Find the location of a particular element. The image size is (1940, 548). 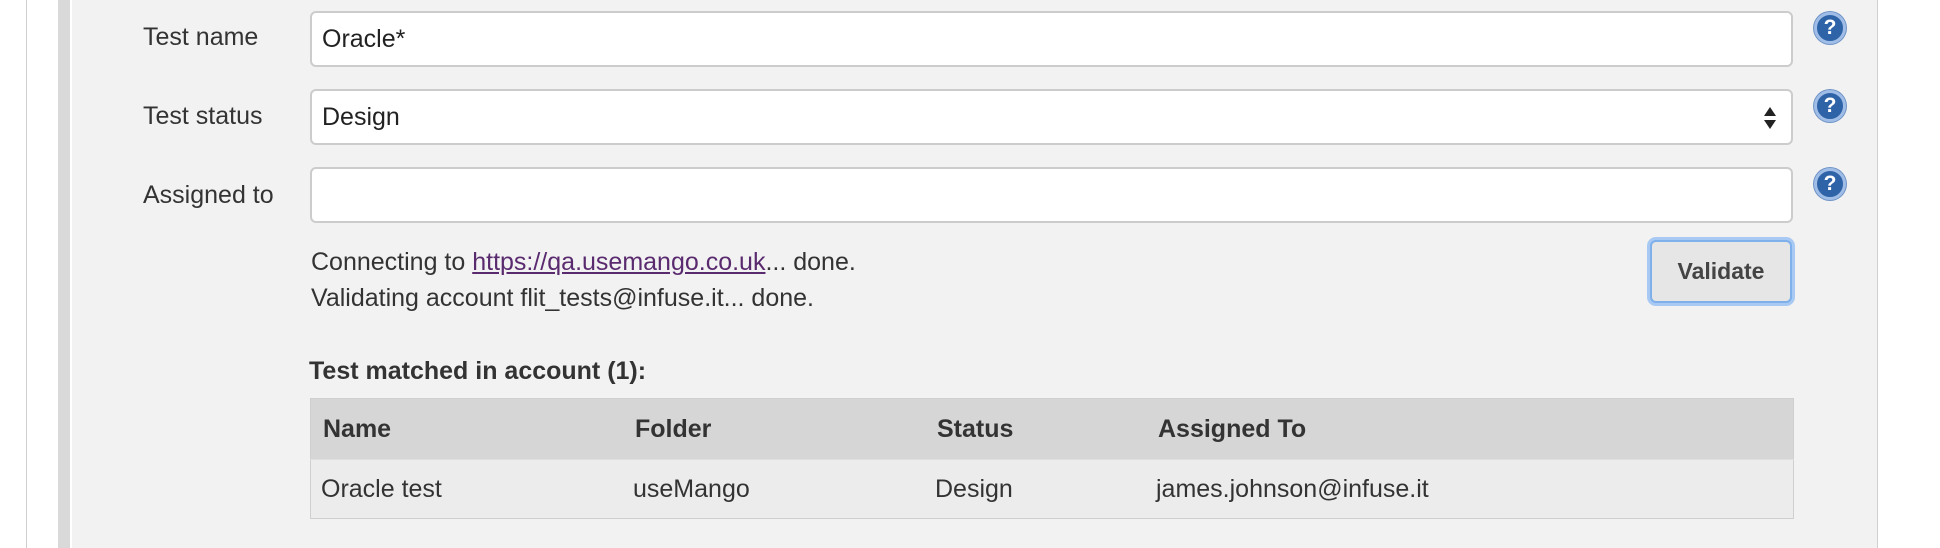

column-header: Status is located at coordinates (1035, 429).